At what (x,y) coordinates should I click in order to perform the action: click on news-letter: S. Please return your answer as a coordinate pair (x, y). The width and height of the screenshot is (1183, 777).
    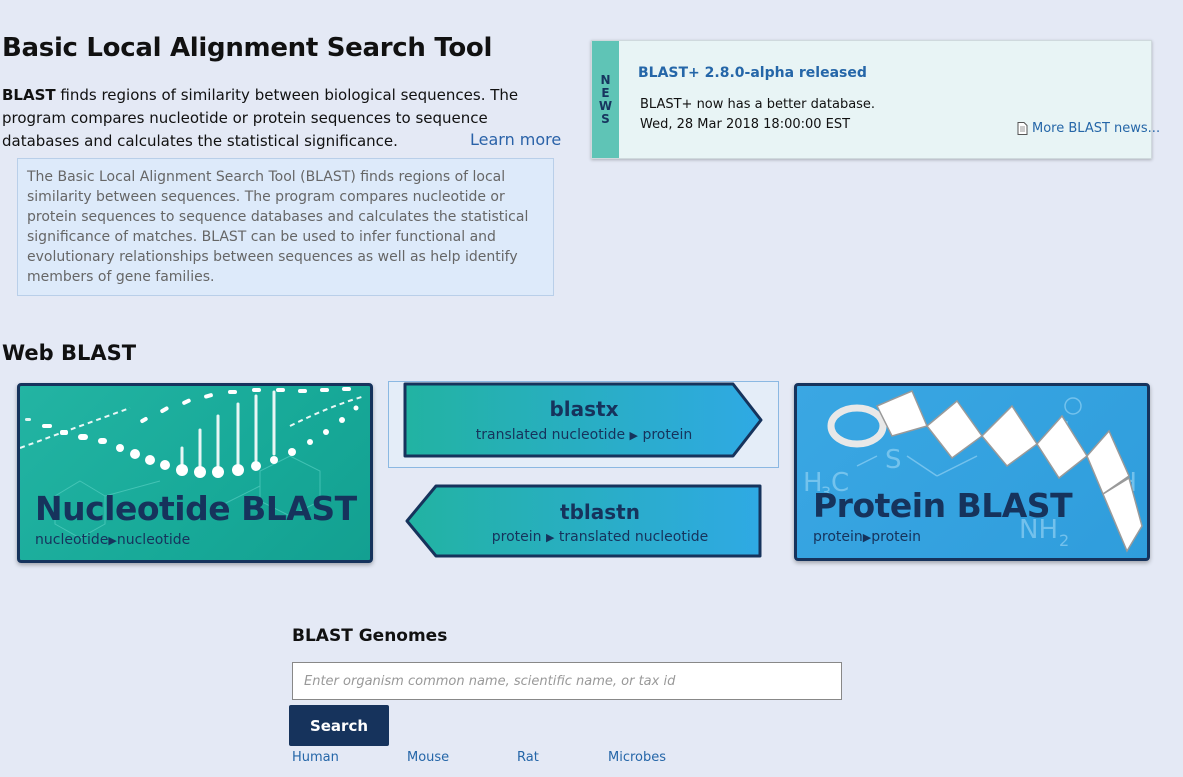
    Looking at the image, I should click on (605, 118).